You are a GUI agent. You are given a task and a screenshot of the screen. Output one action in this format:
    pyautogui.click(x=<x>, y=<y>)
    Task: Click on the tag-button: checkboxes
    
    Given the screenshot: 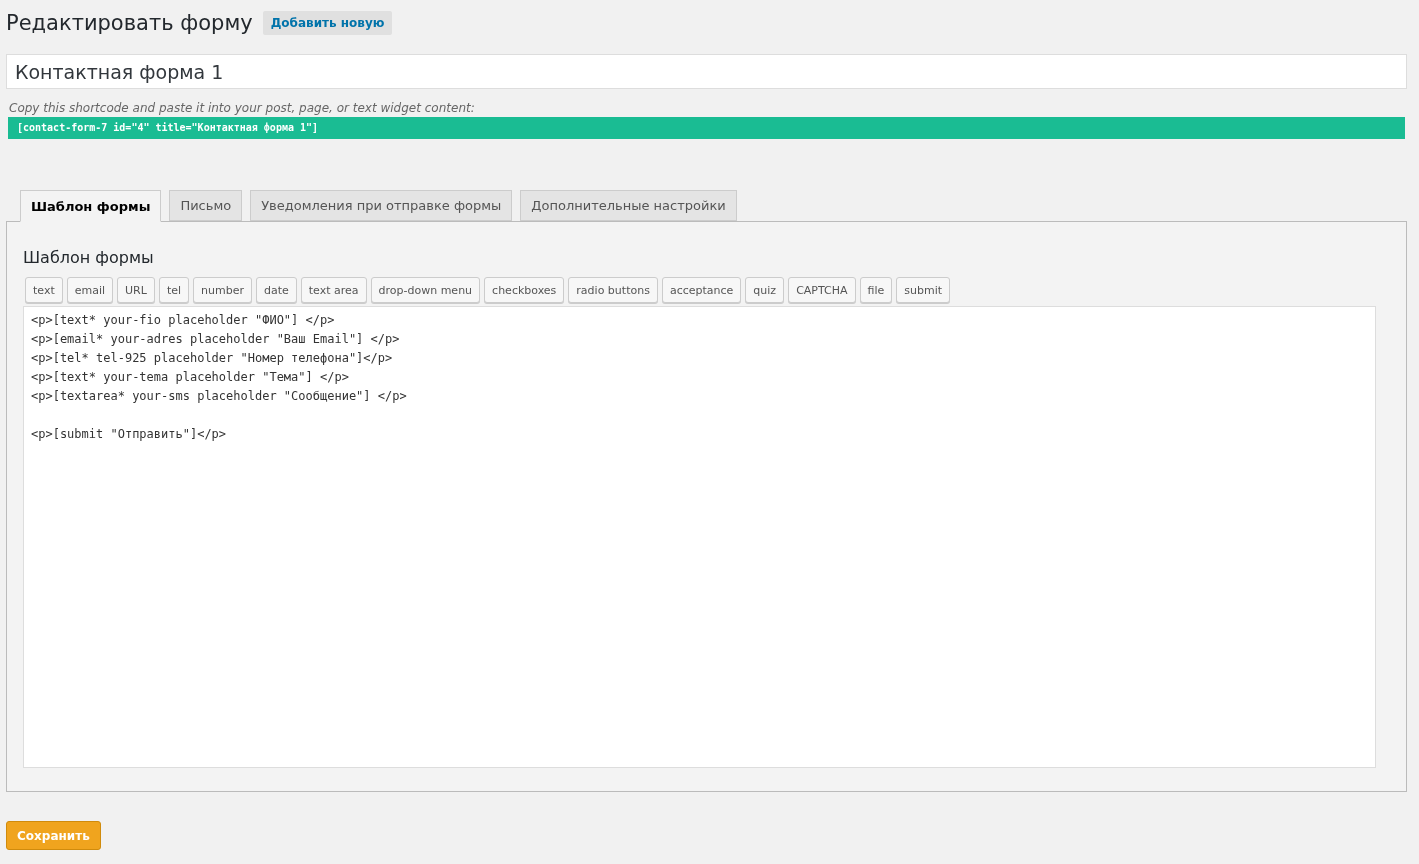 What is the action you would take?
    pyautogui.click(x=524, y=290)
    